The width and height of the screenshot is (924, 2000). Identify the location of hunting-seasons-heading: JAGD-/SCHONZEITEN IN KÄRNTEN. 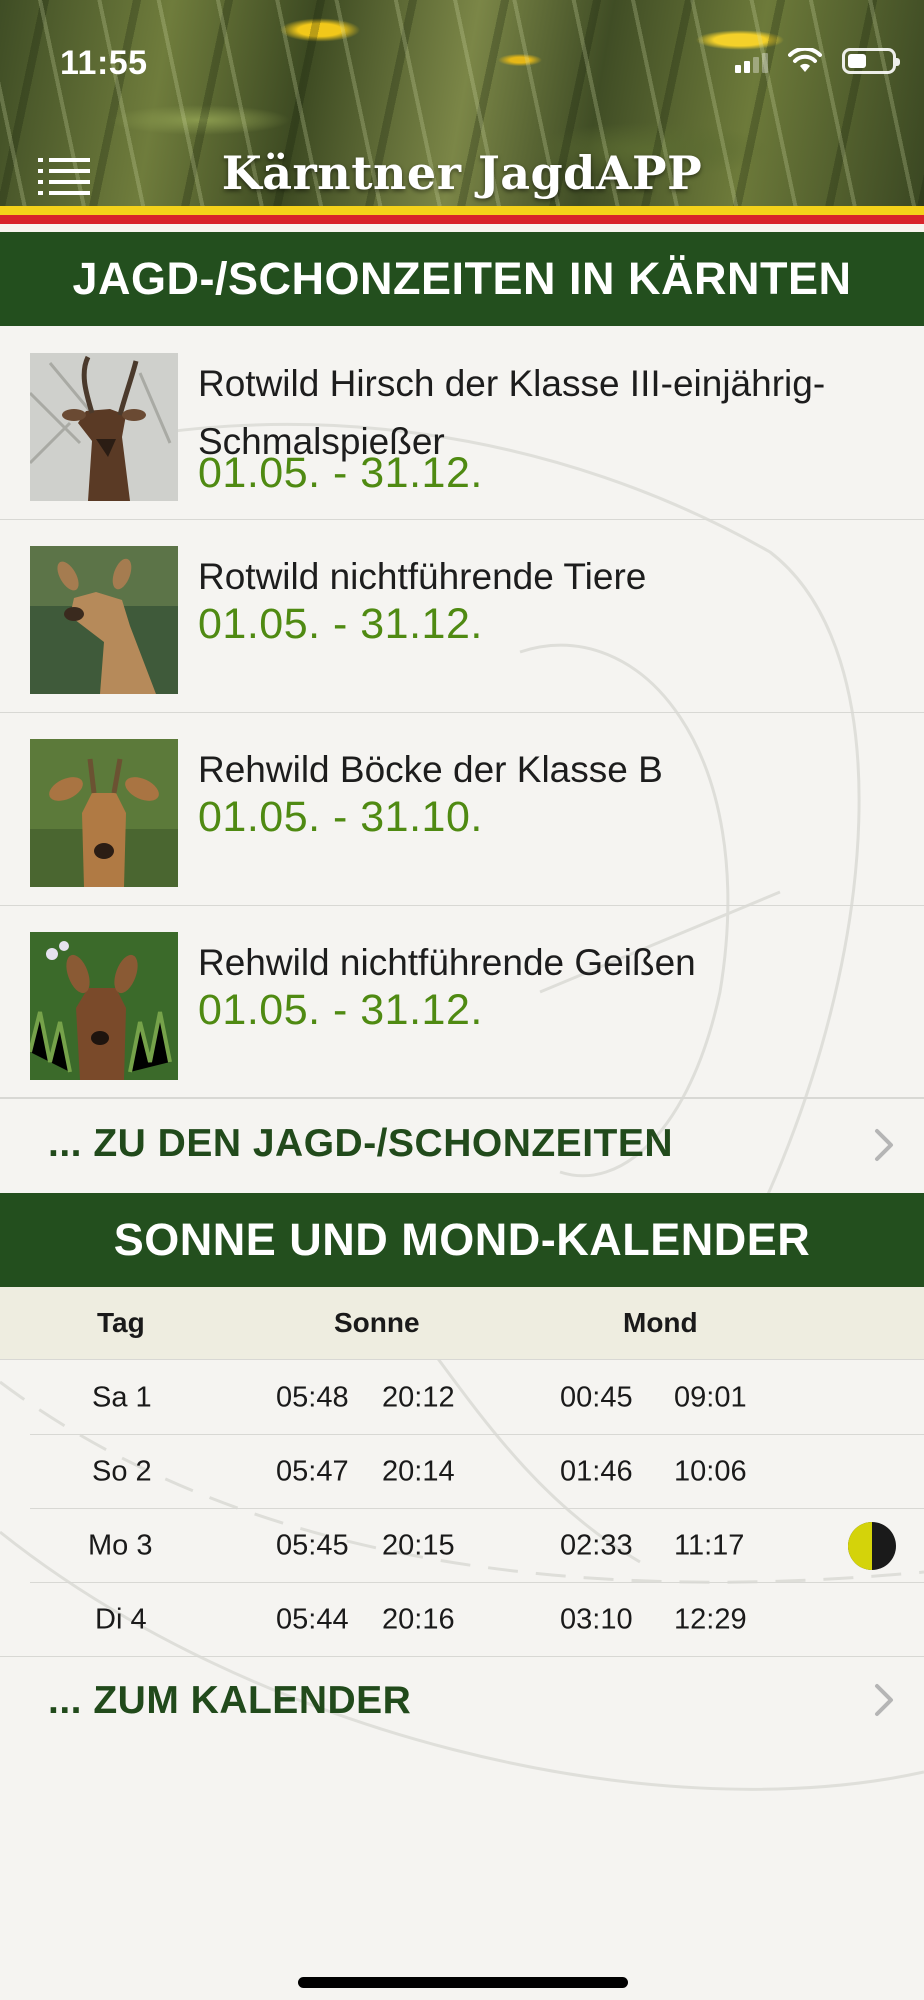
(462, 279).